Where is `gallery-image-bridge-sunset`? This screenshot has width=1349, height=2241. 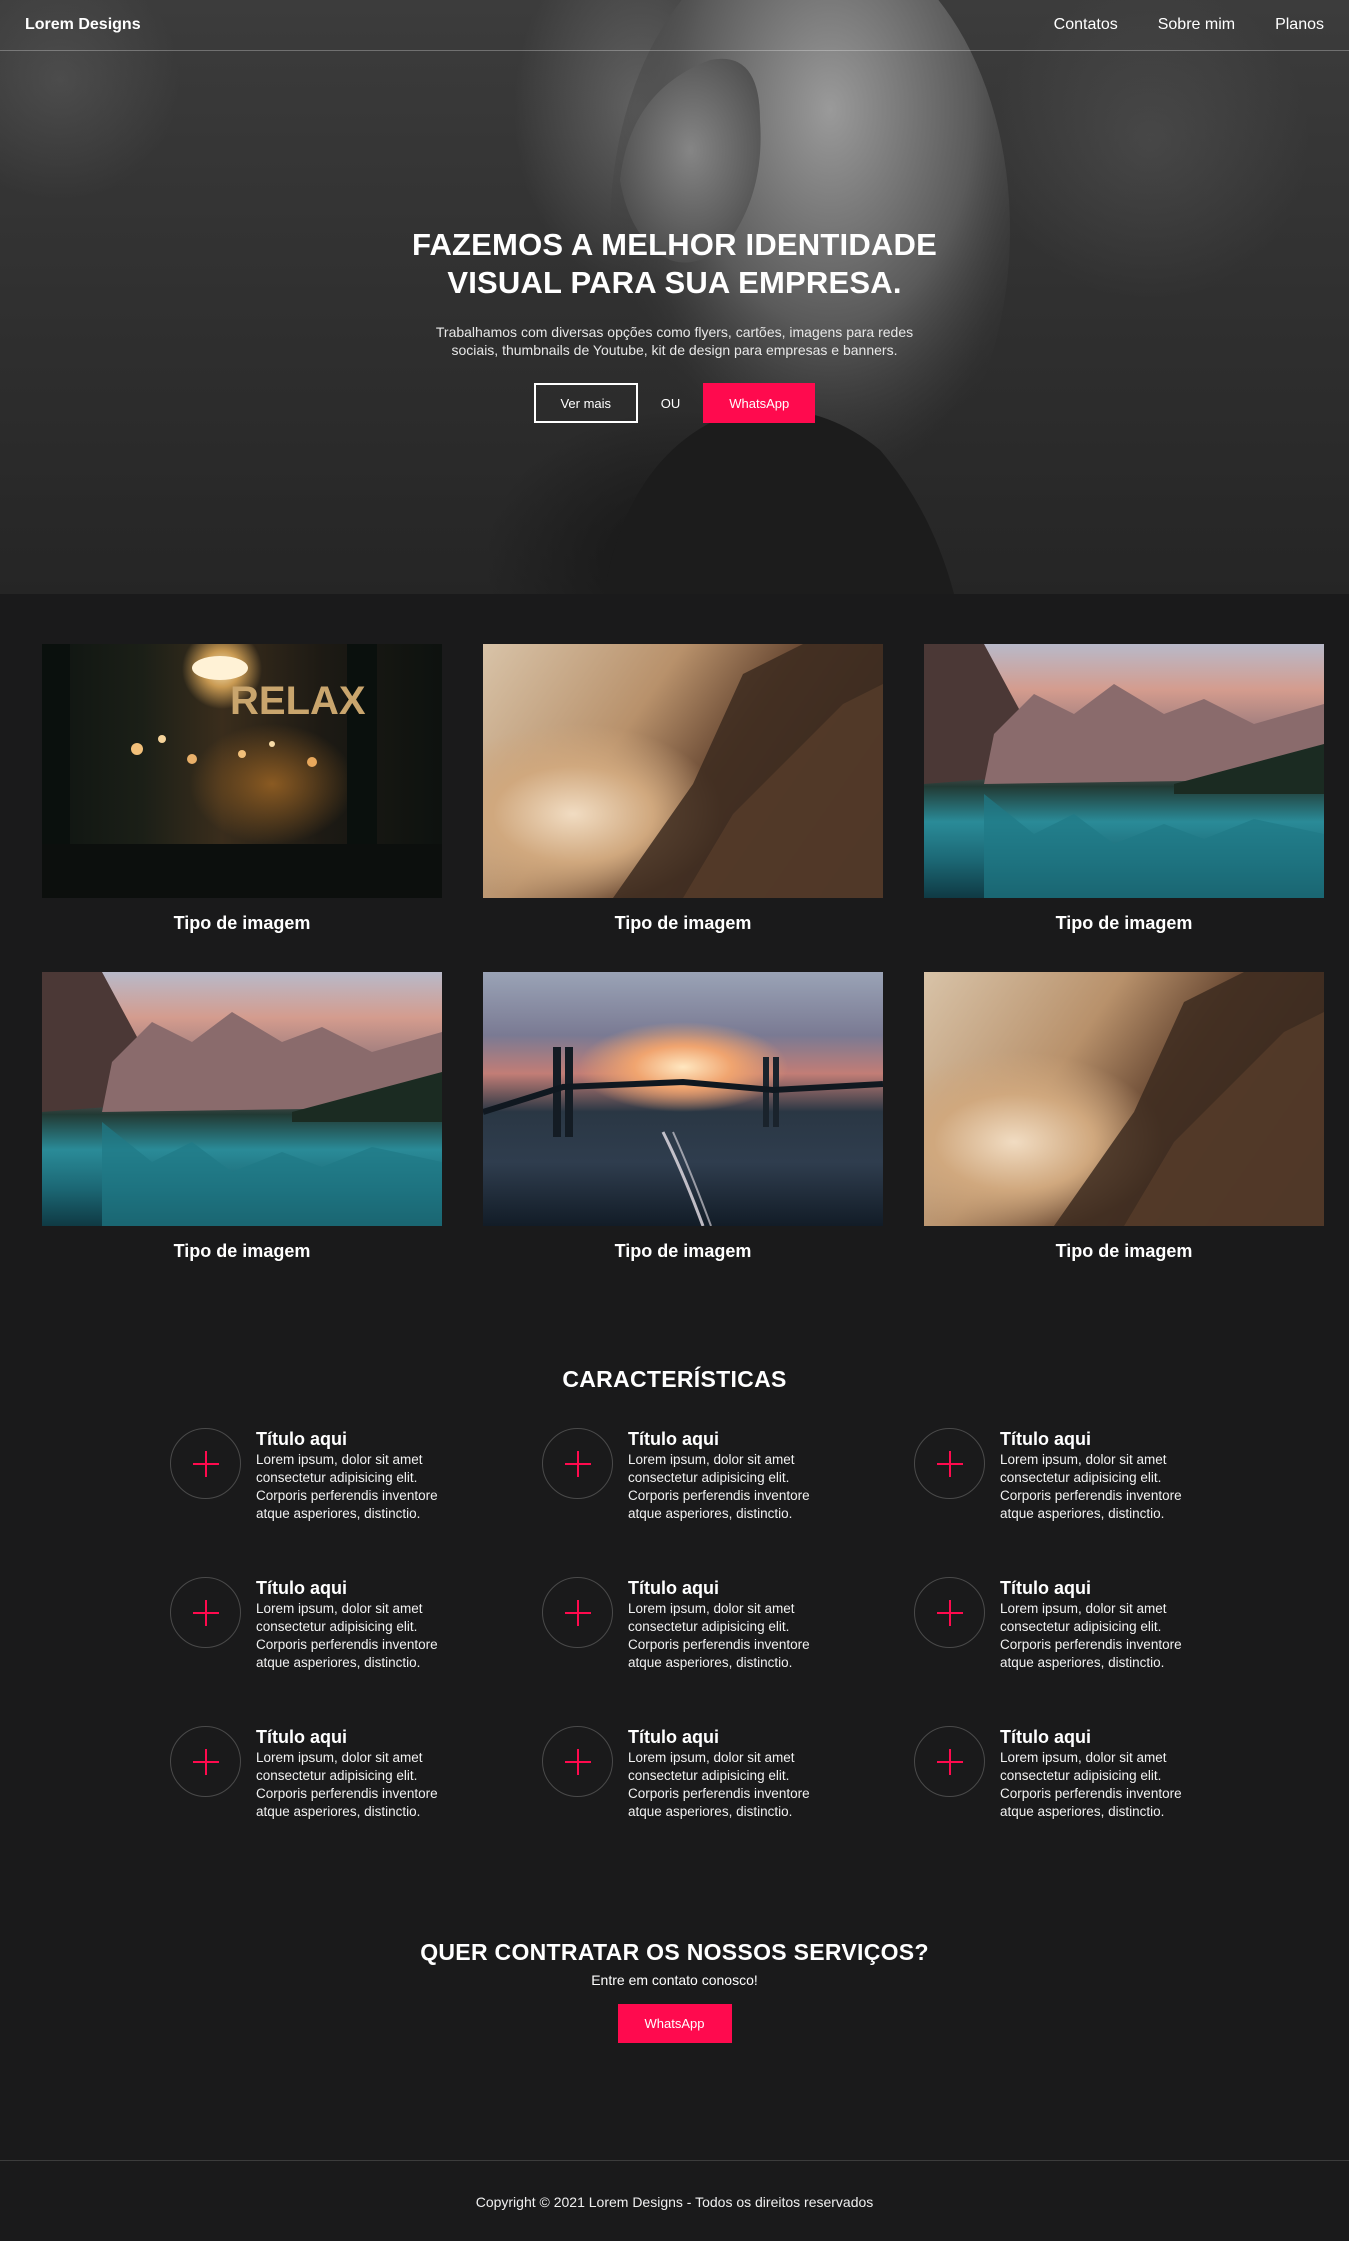
gallery-image-bridge-sunset is located at coordinates (683, 1099).